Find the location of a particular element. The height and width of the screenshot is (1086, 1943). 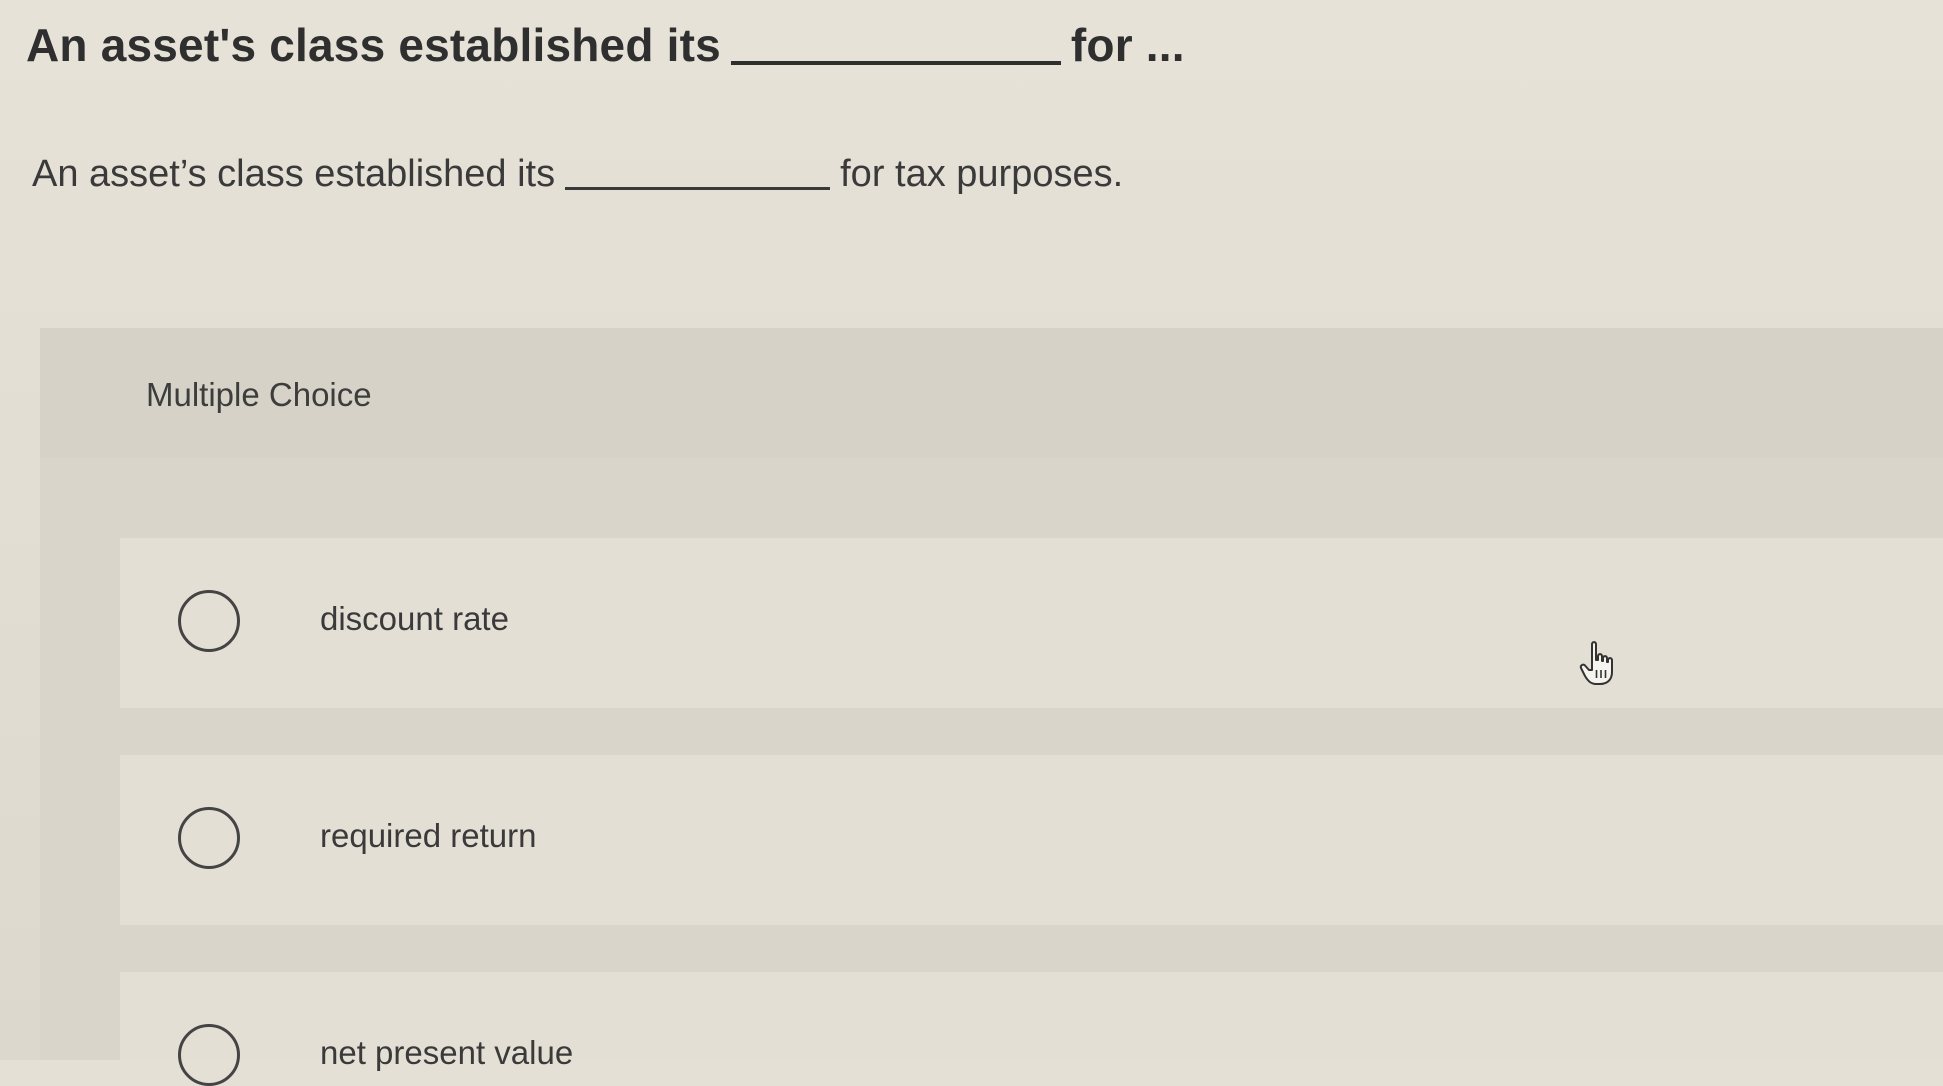

option-label: discount rate is located at coordinates (414, 618).